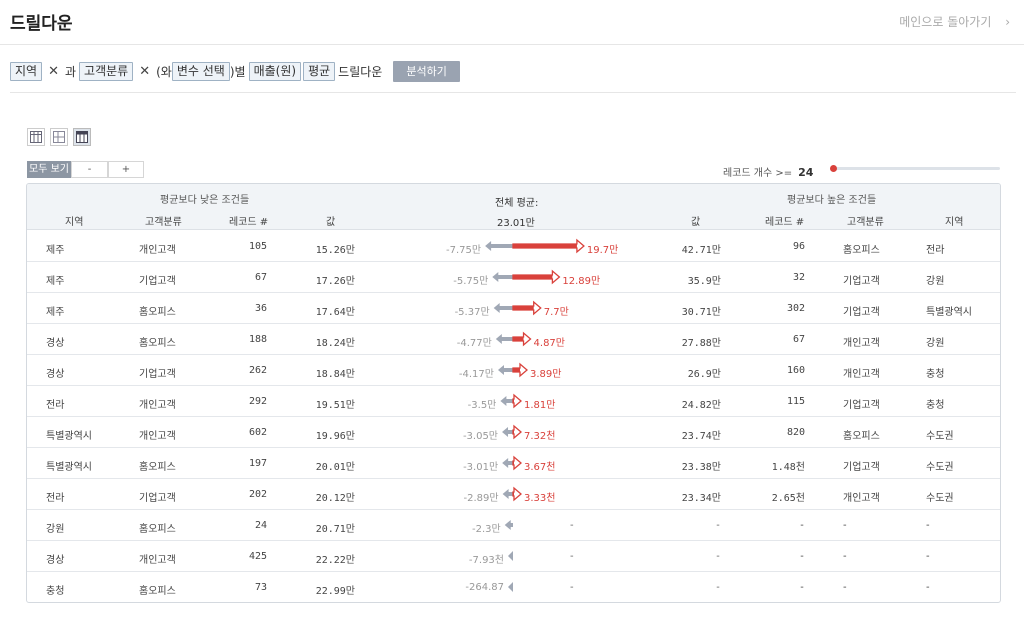 The width and height of the screenshot is (1024, 617). Describe the element at coordinates (916, 168) in the screenshot. I see `record-count-slider-track` at that location.